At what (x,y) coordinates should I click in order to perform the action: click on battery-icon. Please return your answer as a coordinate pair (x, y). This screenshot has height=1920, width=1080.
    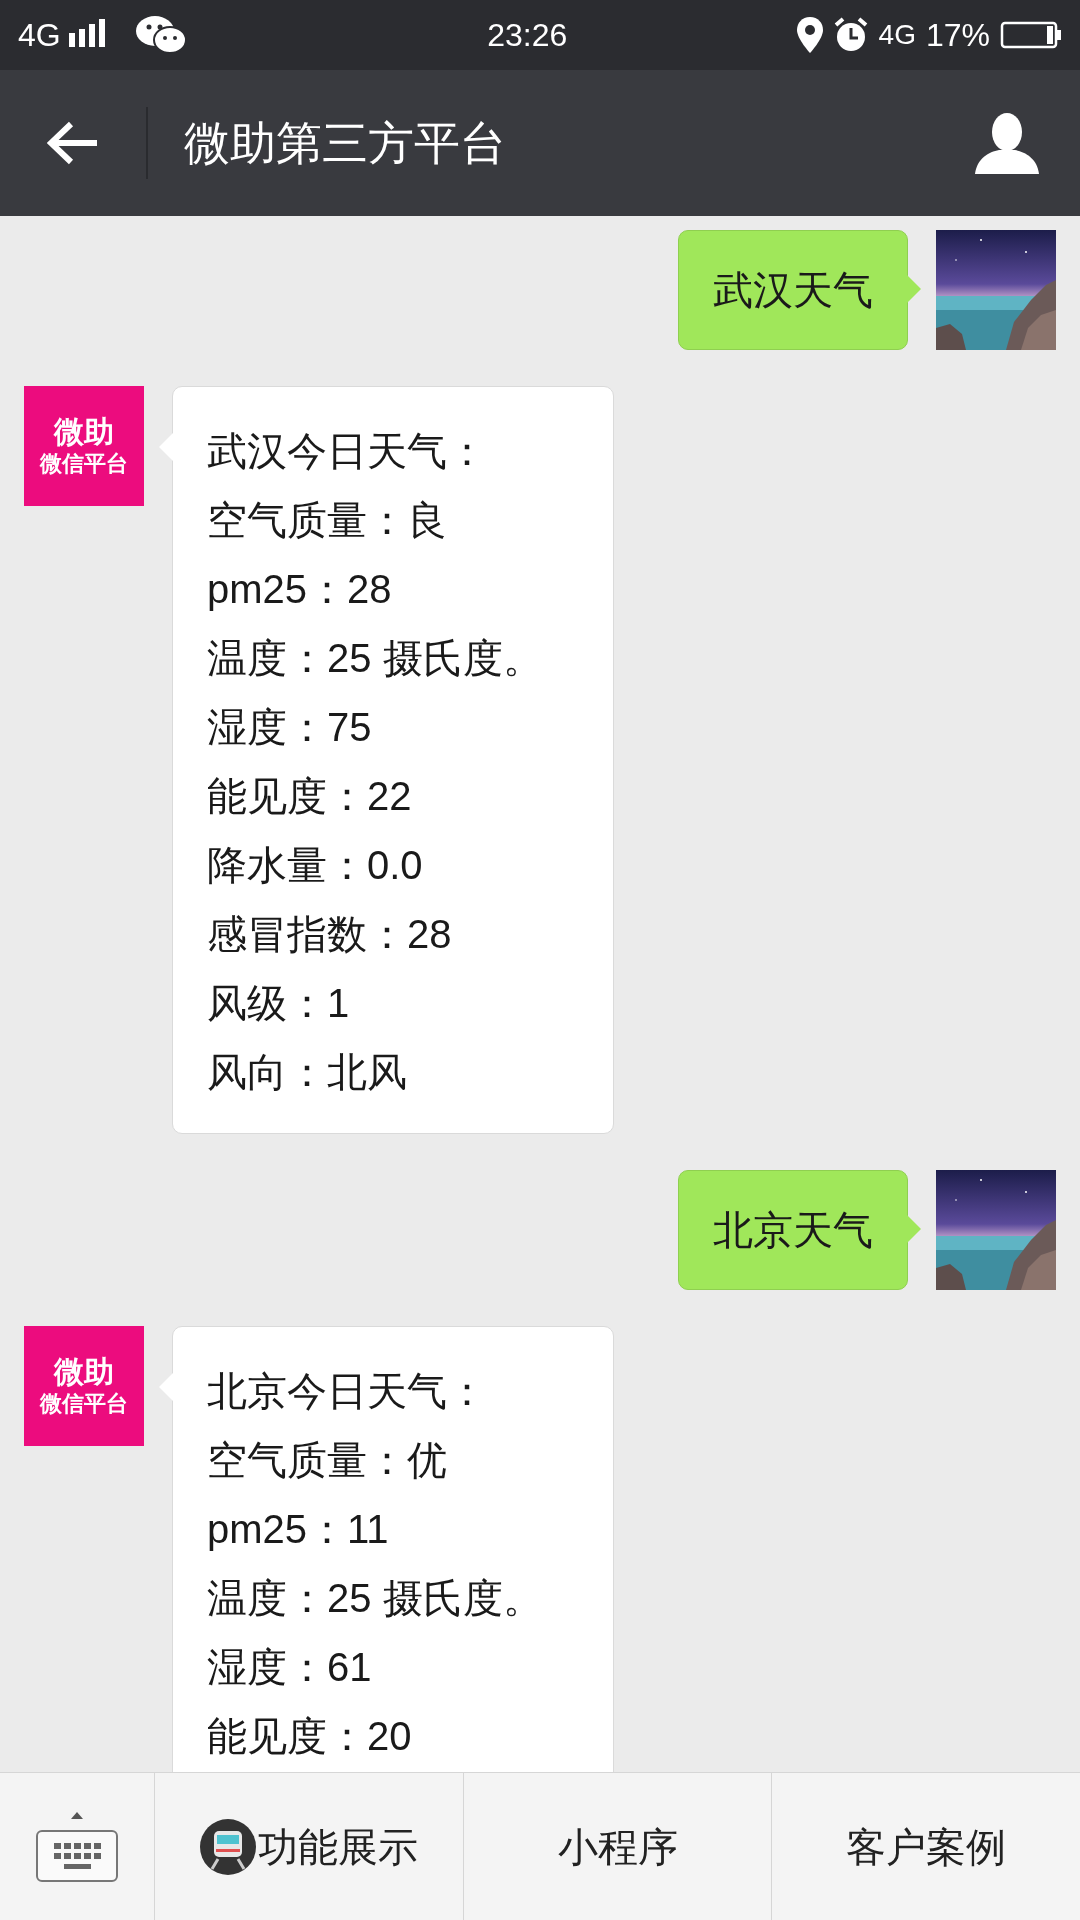
    Looking at the image, I should click on (1031, 35).